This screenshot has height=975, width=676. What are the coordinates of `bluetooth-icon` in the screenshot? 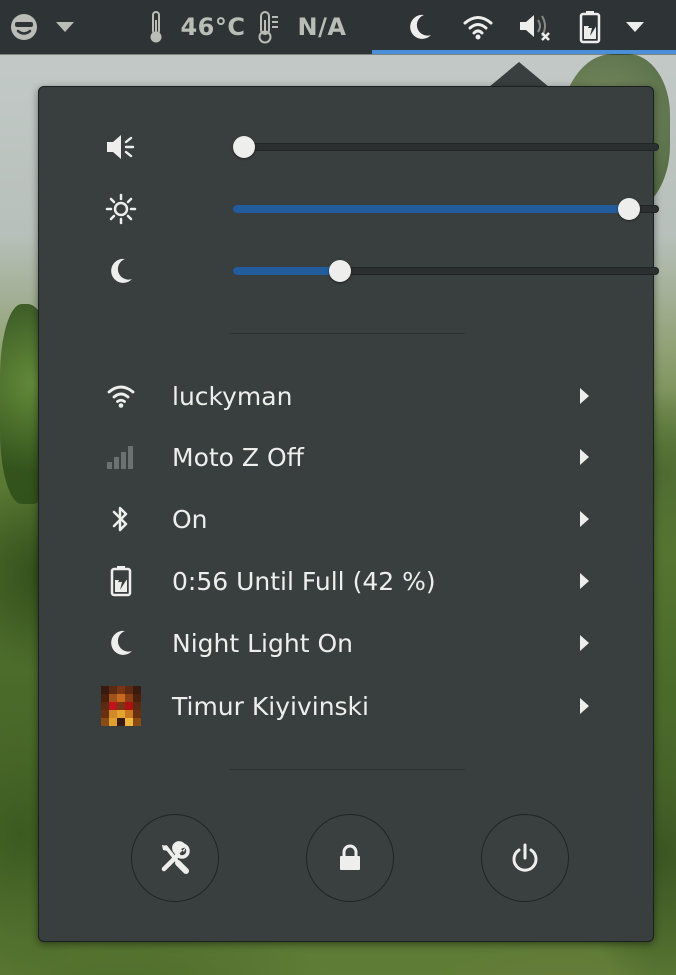 It's located at (121, 519).